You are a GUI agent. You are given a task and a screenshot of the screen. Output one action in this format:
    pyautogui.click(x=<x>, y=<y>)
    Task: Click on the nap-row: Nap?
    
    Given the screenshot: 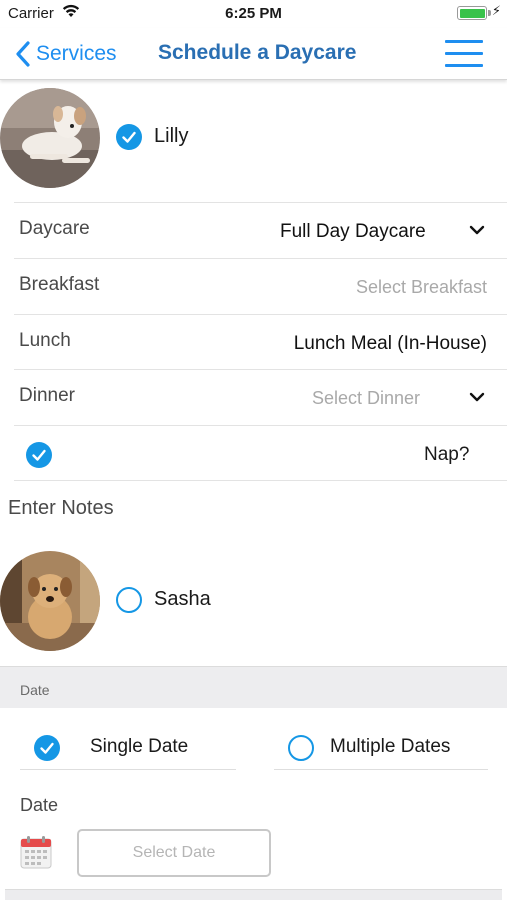 What is the action you would take?
    pyautogui.click(x=260, y=453)
    